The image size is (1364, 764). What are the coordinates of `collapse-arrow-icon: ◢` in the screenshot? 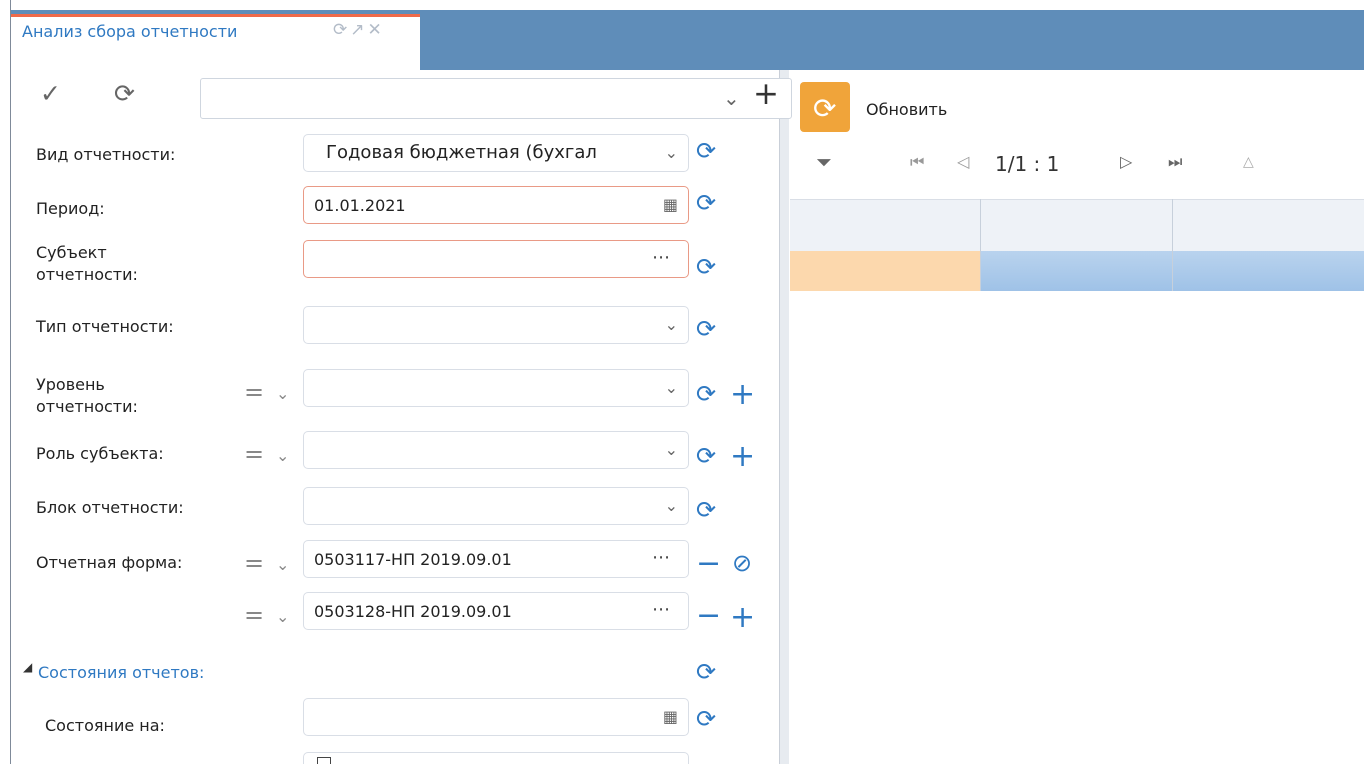 It's located at (27, 667).